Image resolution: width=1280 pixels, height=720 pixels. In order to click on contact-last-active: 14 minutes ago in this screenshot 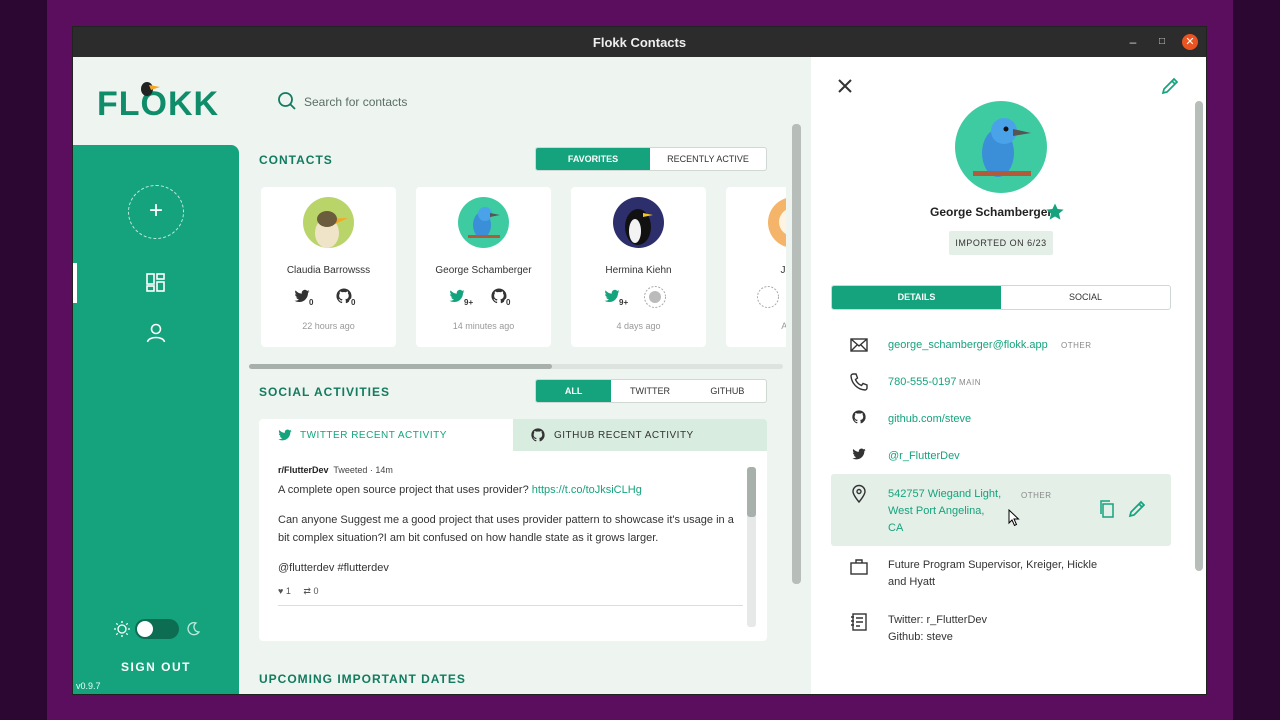, I will do `click(483, 326)`.